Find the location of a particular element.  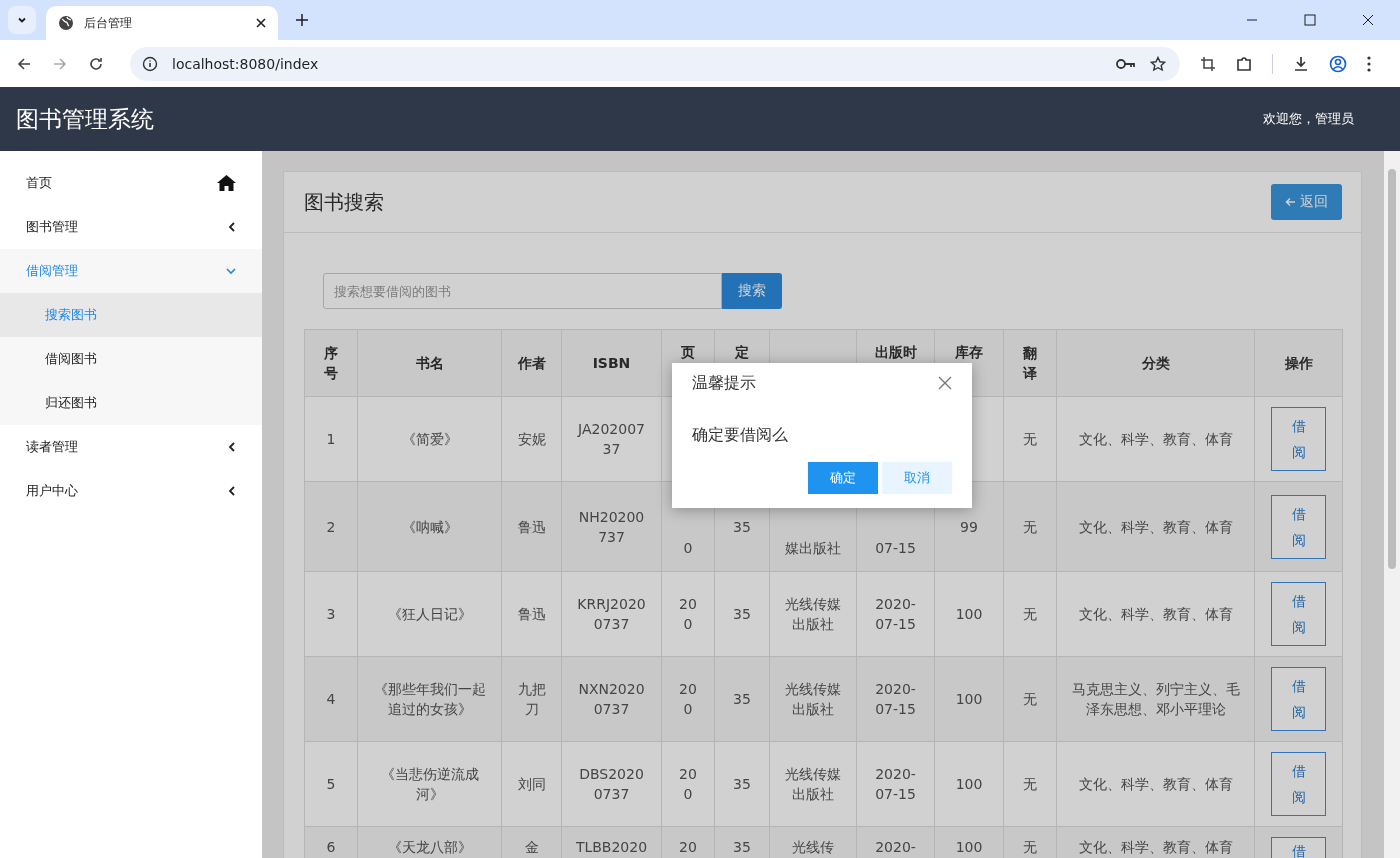

table-cell: 鲁迅 is located at coordinates (531, 526).